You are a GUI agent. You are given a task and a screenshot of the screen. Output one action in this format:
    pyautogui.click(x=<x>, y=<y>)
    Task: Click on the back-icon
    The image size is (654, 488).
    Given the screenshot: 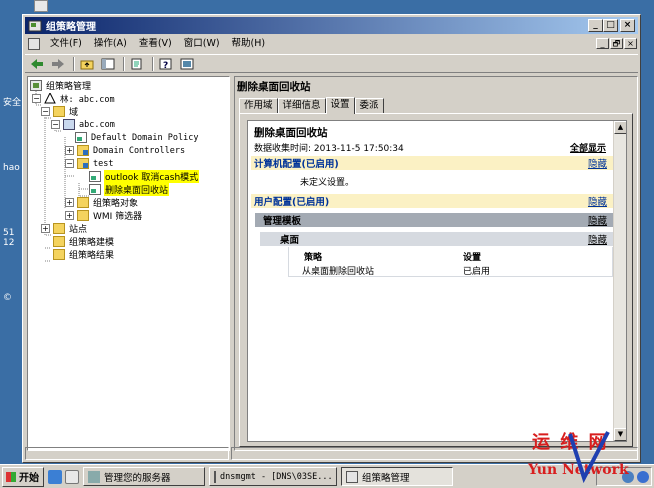 What is the action you would take?
    pyautogui.click(x=37, y=64)
    